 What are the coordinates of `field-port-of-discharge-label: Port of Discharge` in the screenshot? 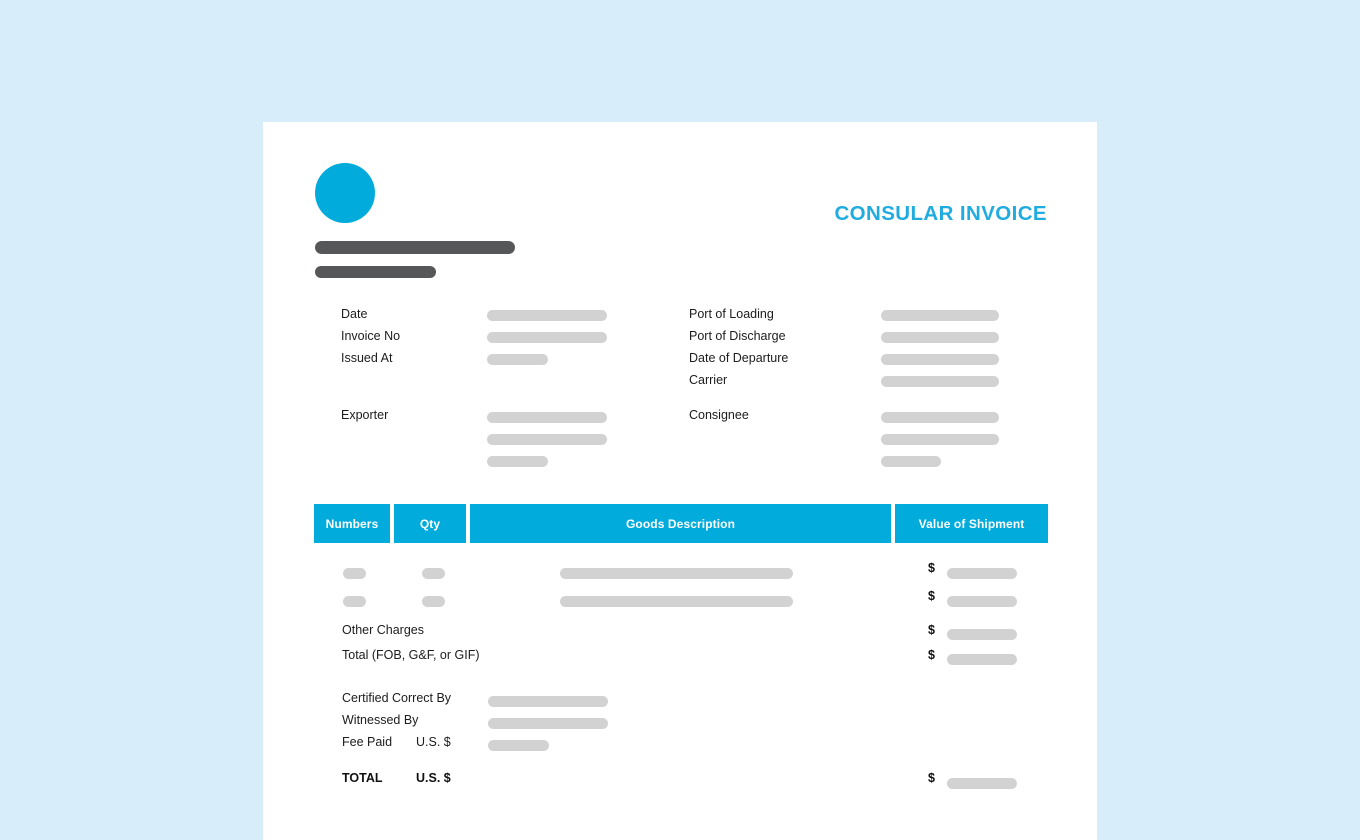 It's located at (737, 336).